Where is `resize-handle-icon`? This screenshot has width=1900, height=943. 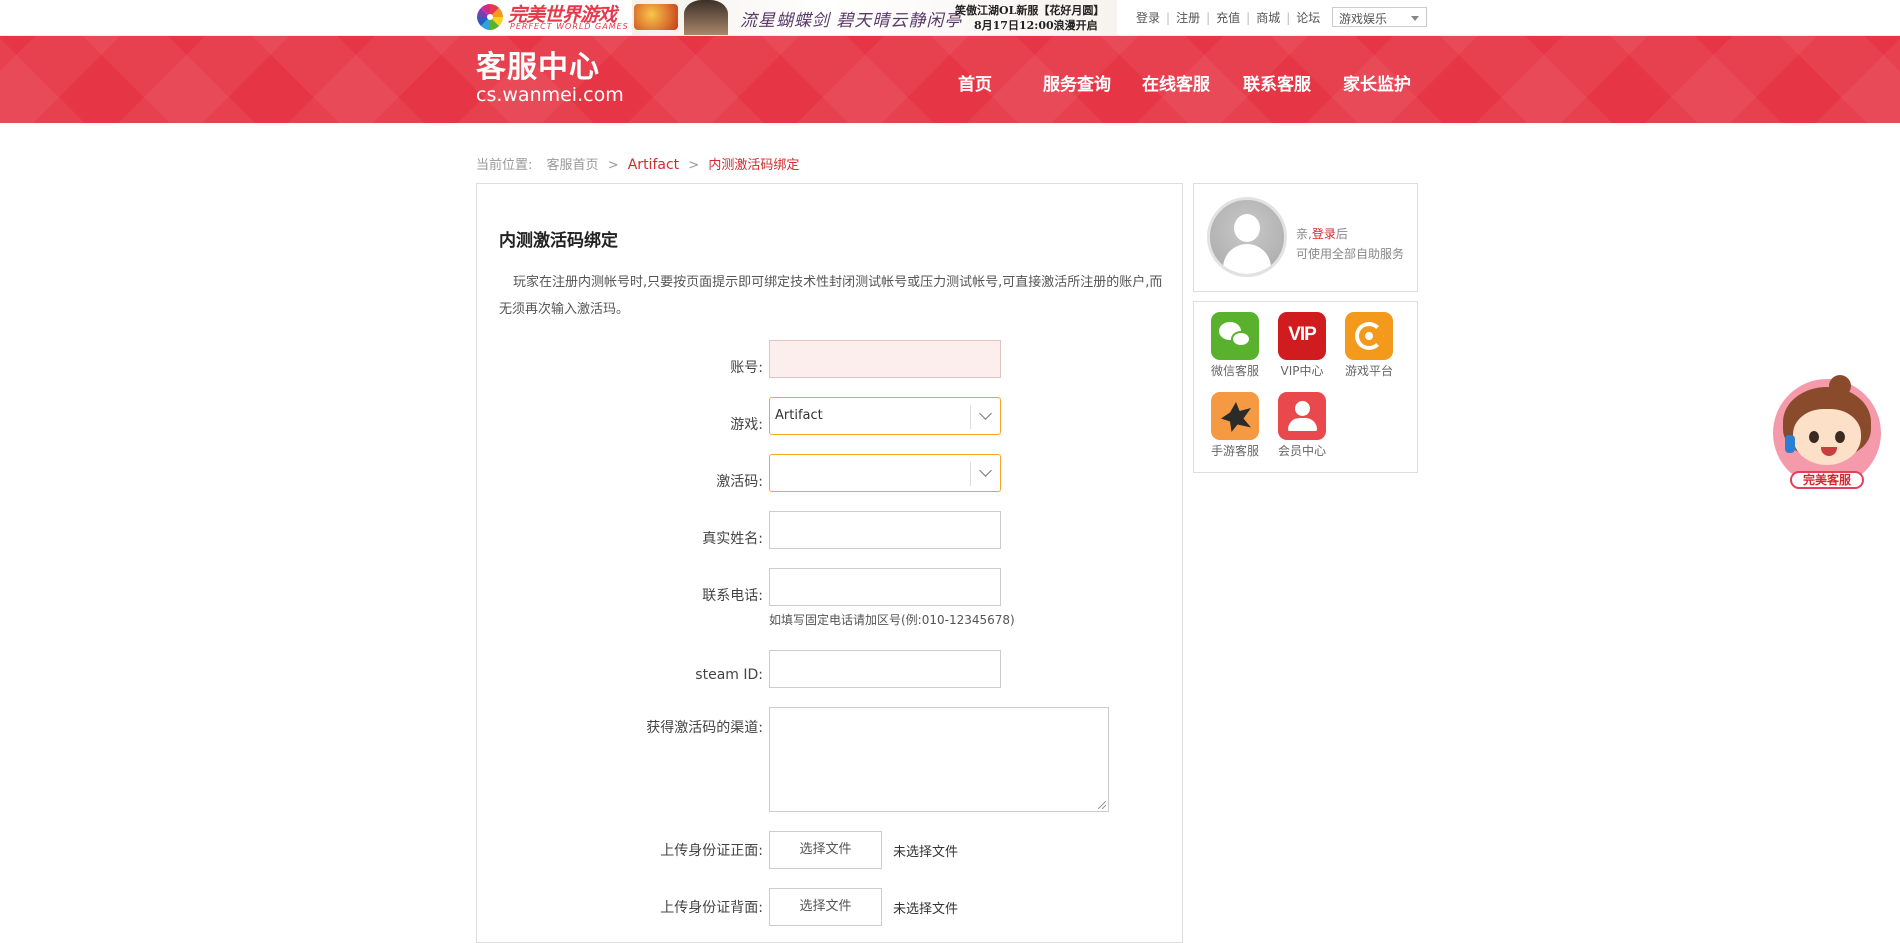 resize-handle-icon is located at coordinates (1102, 805).